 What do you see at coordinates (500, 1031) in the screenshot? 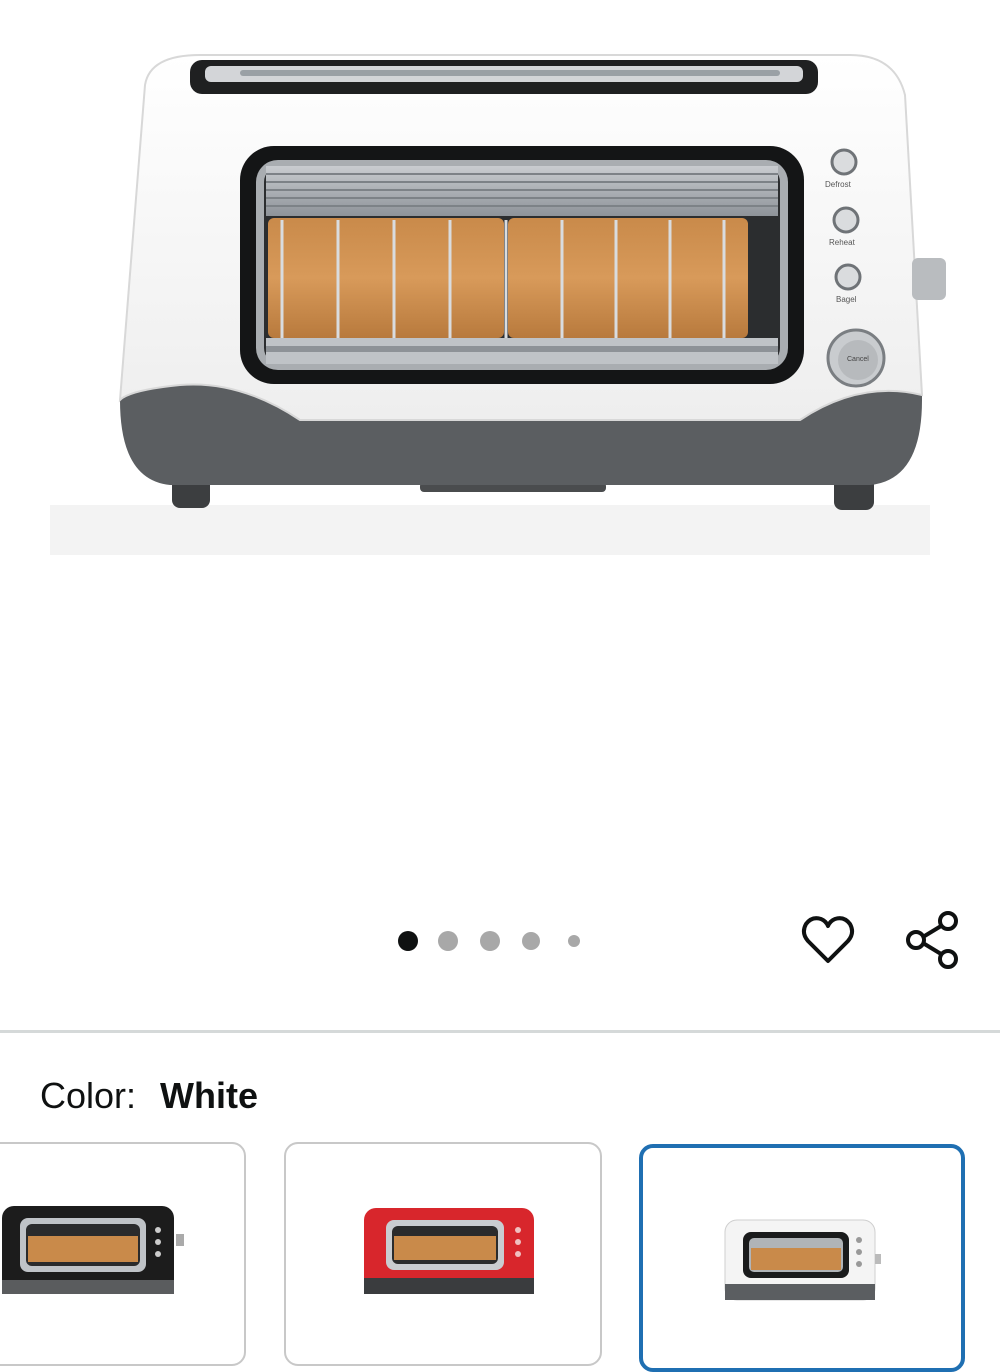
I see `section-divider` at bounding box center [500, 1031].